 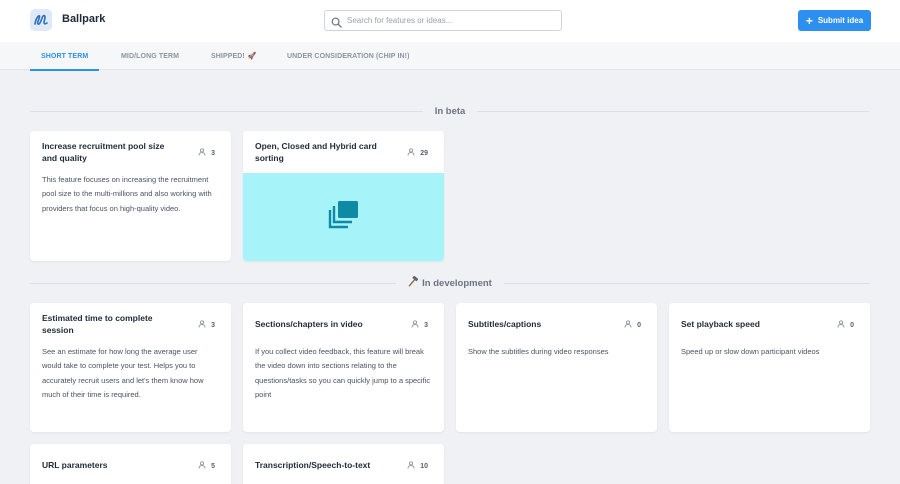 I want to click on tab-label: UNDER CONSIDERATION (CHIP IN!), so click(x=348, y=56).